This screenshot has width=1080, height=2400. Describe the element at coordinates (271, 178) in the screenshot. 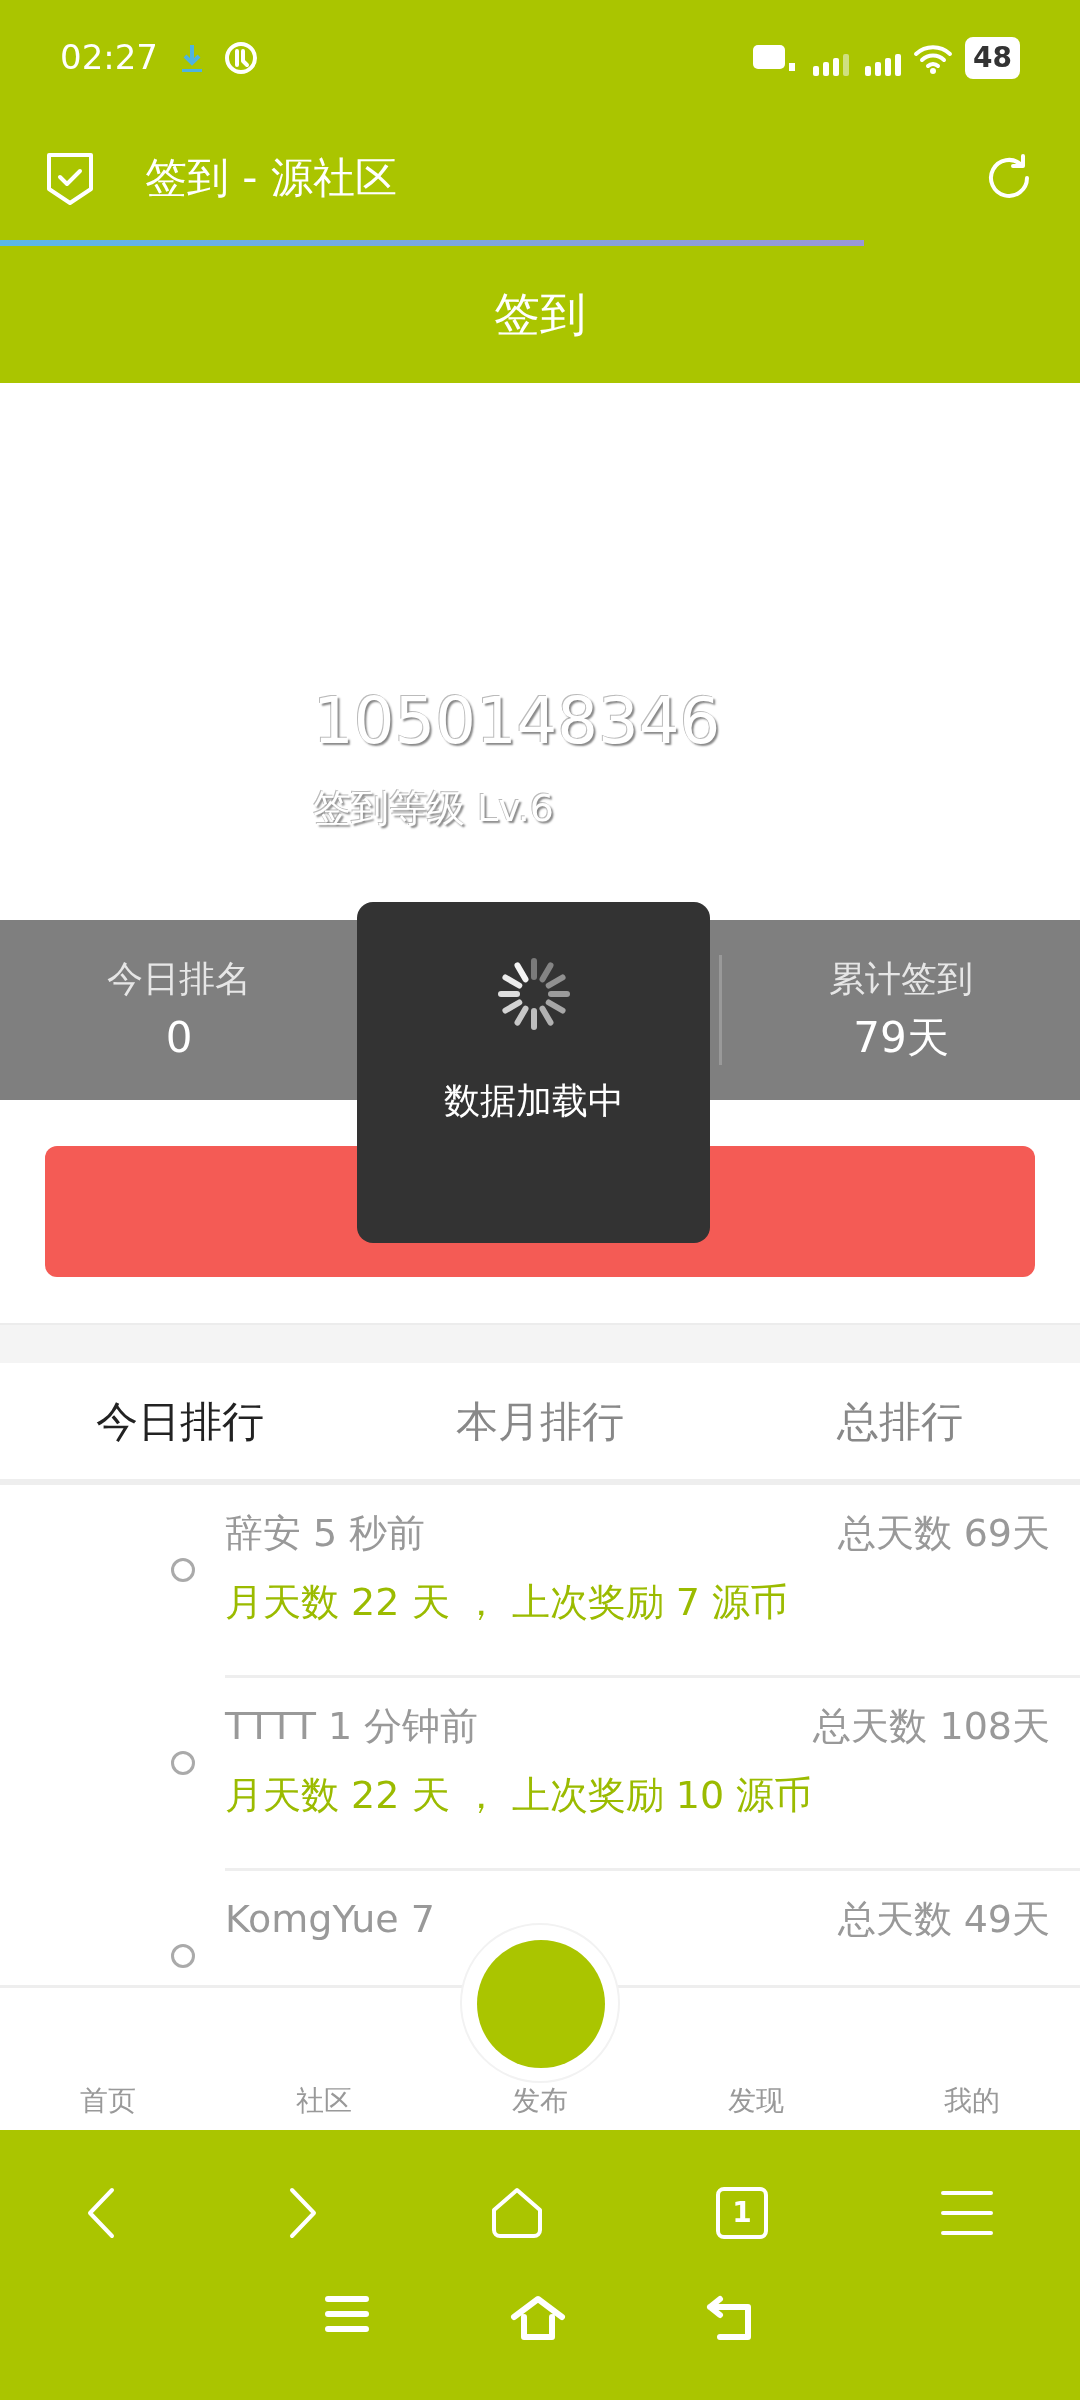

I see `page-title: 签到 - 源社区` at that location.